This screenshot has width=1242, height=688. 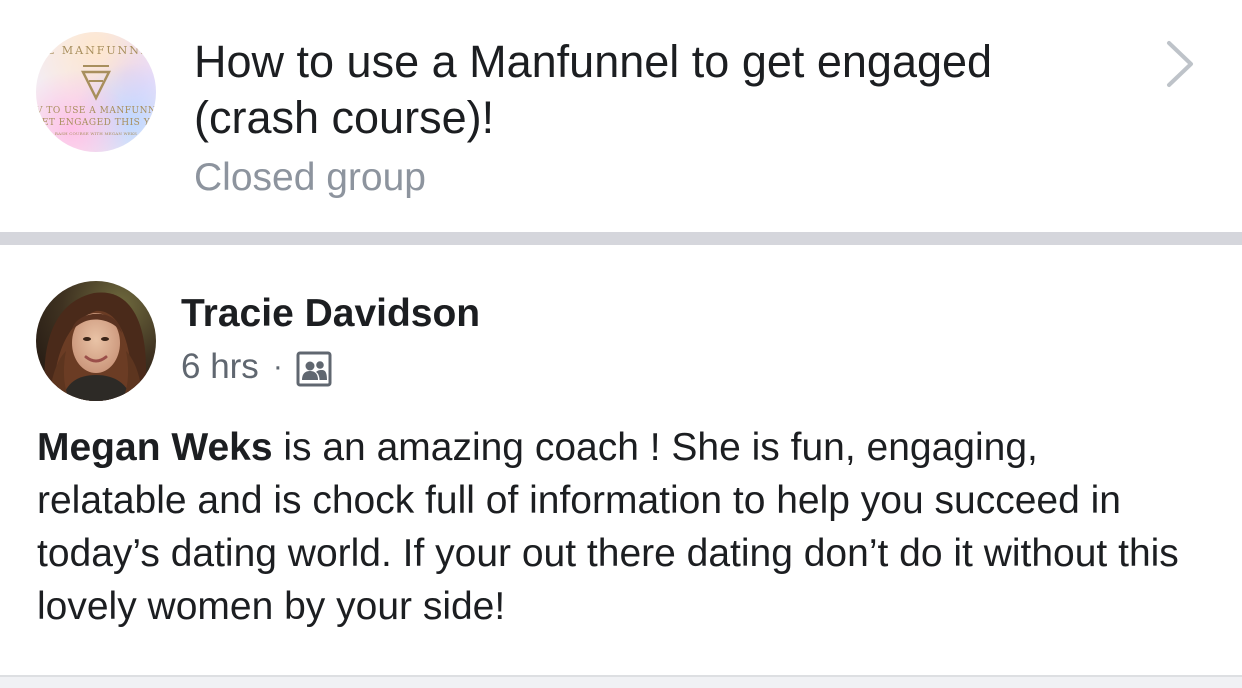 I want to click on feed-gap, so click(x=621, y=682).